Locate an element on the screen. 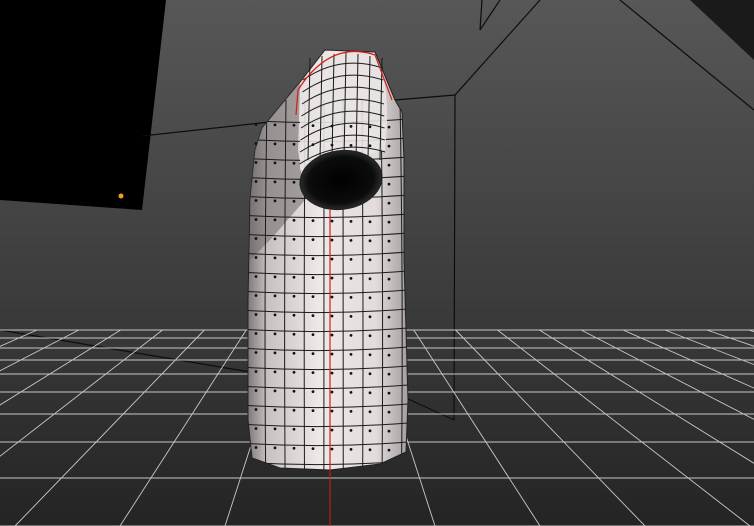  selected-vertex is located at coordinates (121, 196).